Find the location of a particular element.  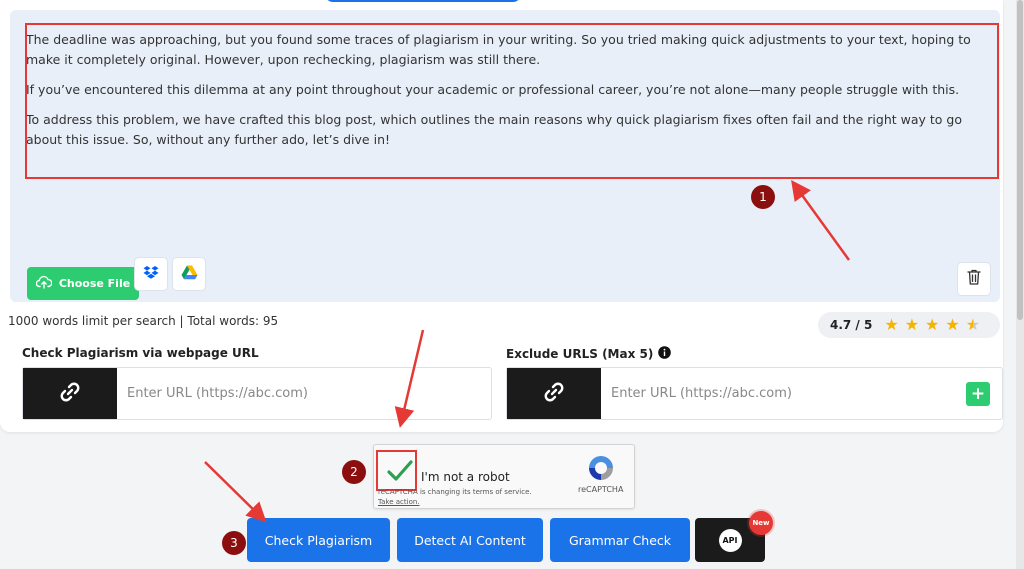

page-scrollbar is located at coordinates (1020, 284).